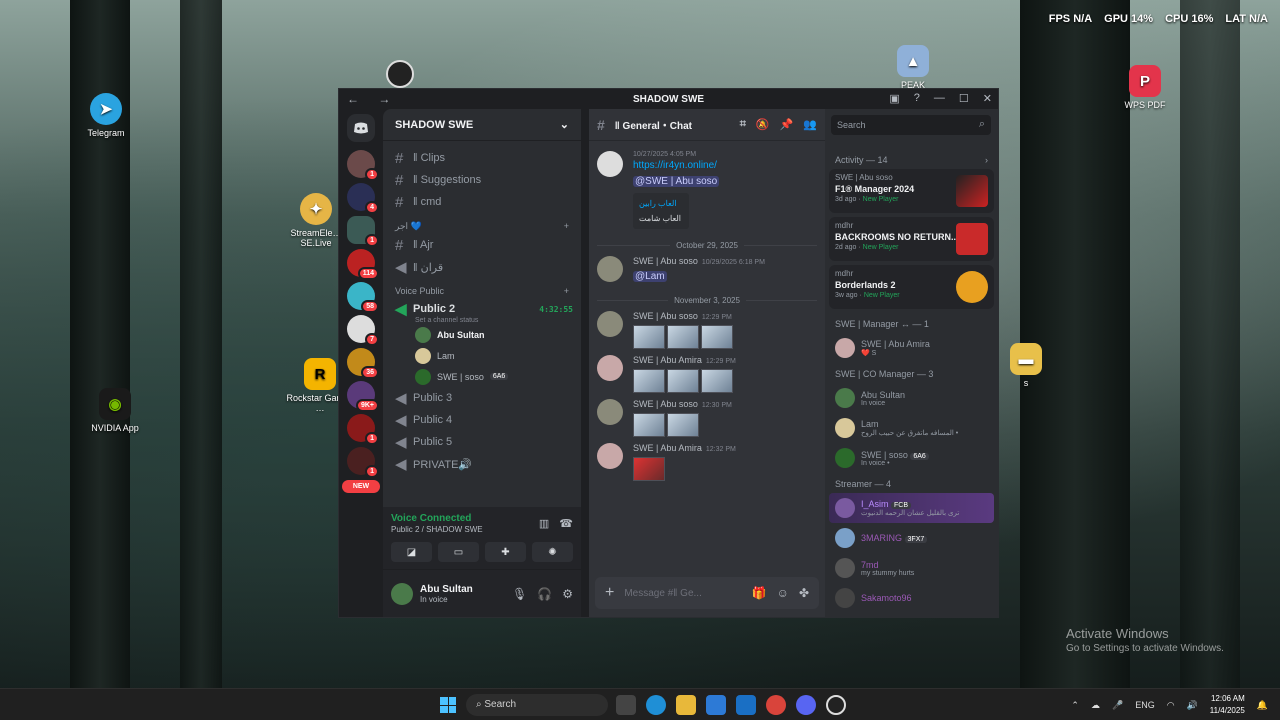 This screenshot has height=720, width=1280. Describe the element at coordinates (804, 593) in the screenshot. I see `apps-icon: ✤` at that location.